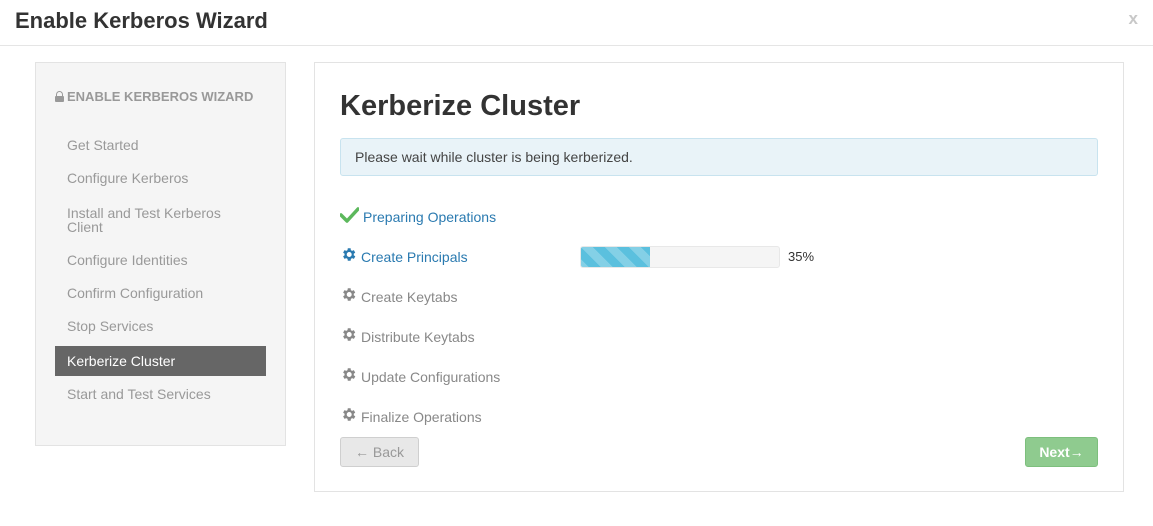 This screenshot has width=1153, height=526. I want to click on step-preparing-operations: Preparing Operations, so click(417, 217).